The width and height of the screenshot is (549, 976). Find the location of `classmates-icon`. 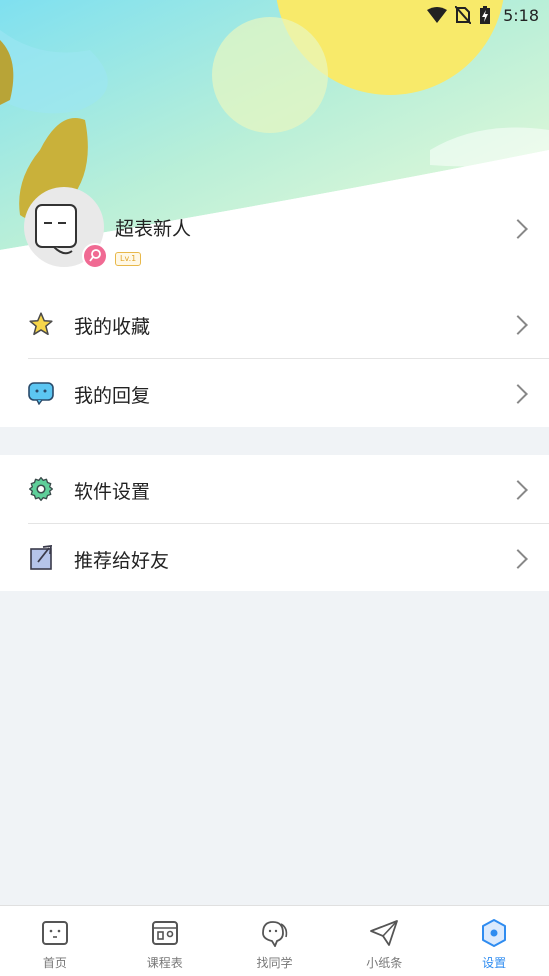

classmates-icon is located at coordinates (274, 933).